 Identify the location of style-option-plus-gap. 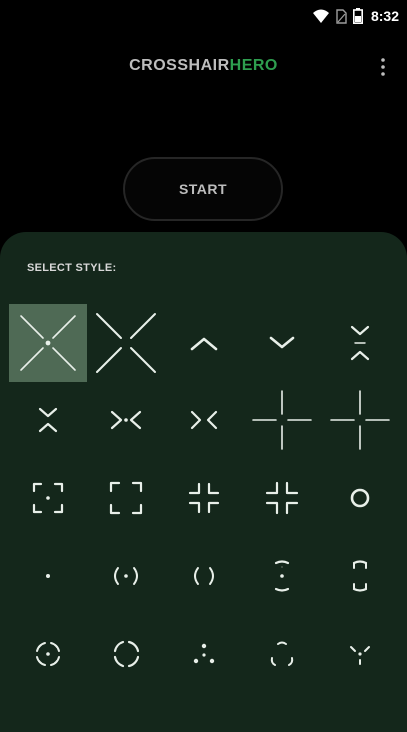
(282, 420).